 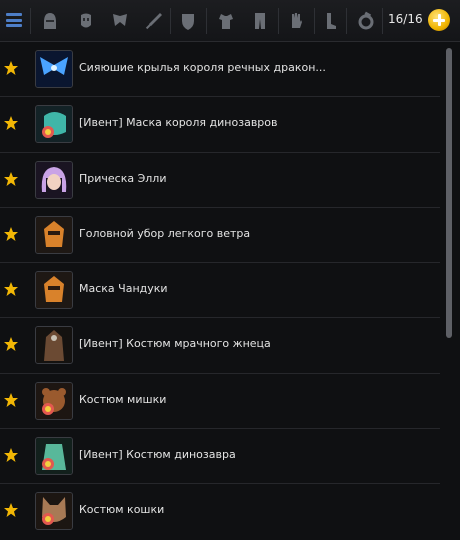 I want to click on item-name: [Ивент] Костюм динозавра, so click(x=157, y=455).